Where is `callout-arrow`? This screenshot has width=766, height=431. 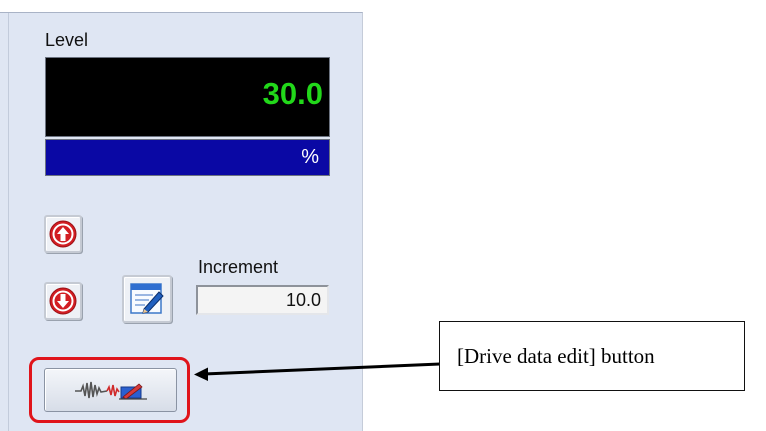 callout-arrow is located at coordinates (317, 371).